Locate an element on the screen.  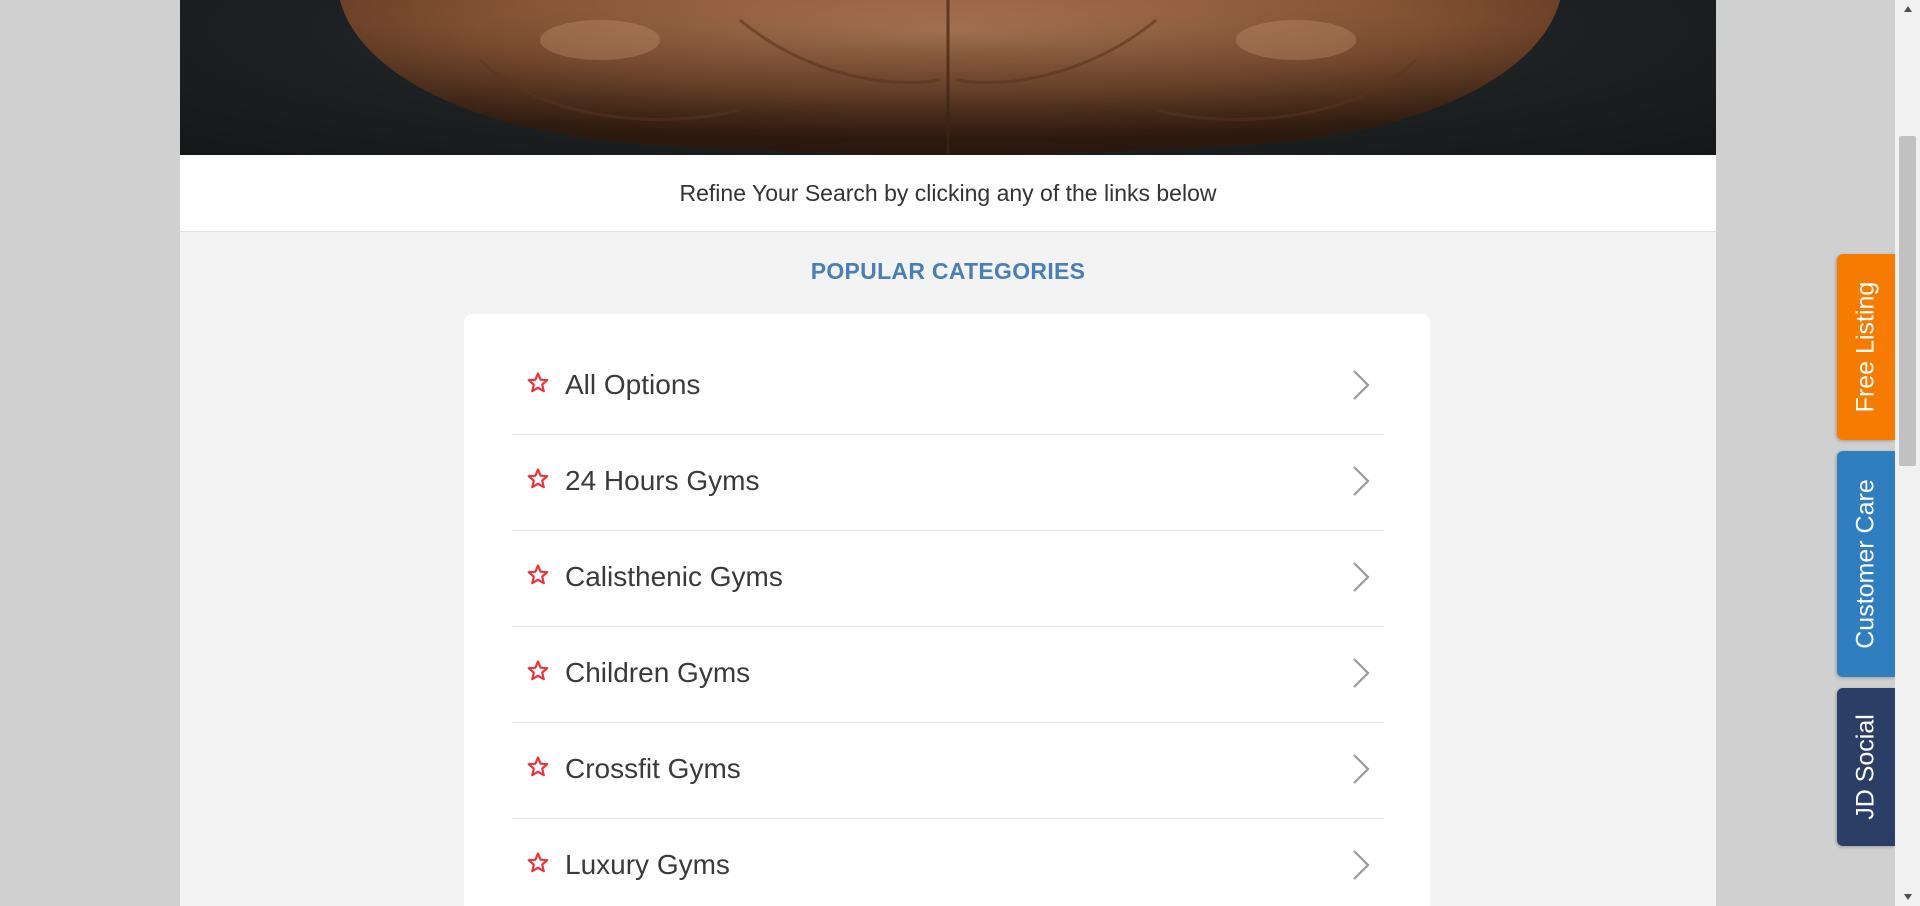
jd-social-tab: JD Social is located at coordinates (1866, 767).